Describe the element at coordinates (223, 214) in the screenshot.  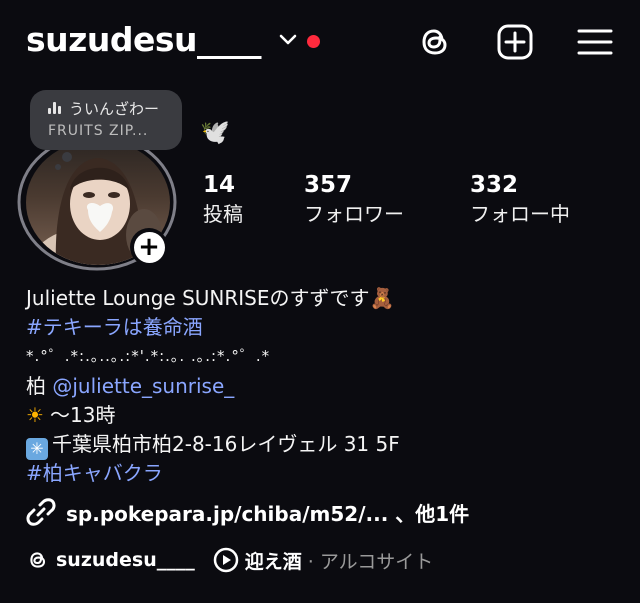
I see `posts-label: 投稿` at that location.